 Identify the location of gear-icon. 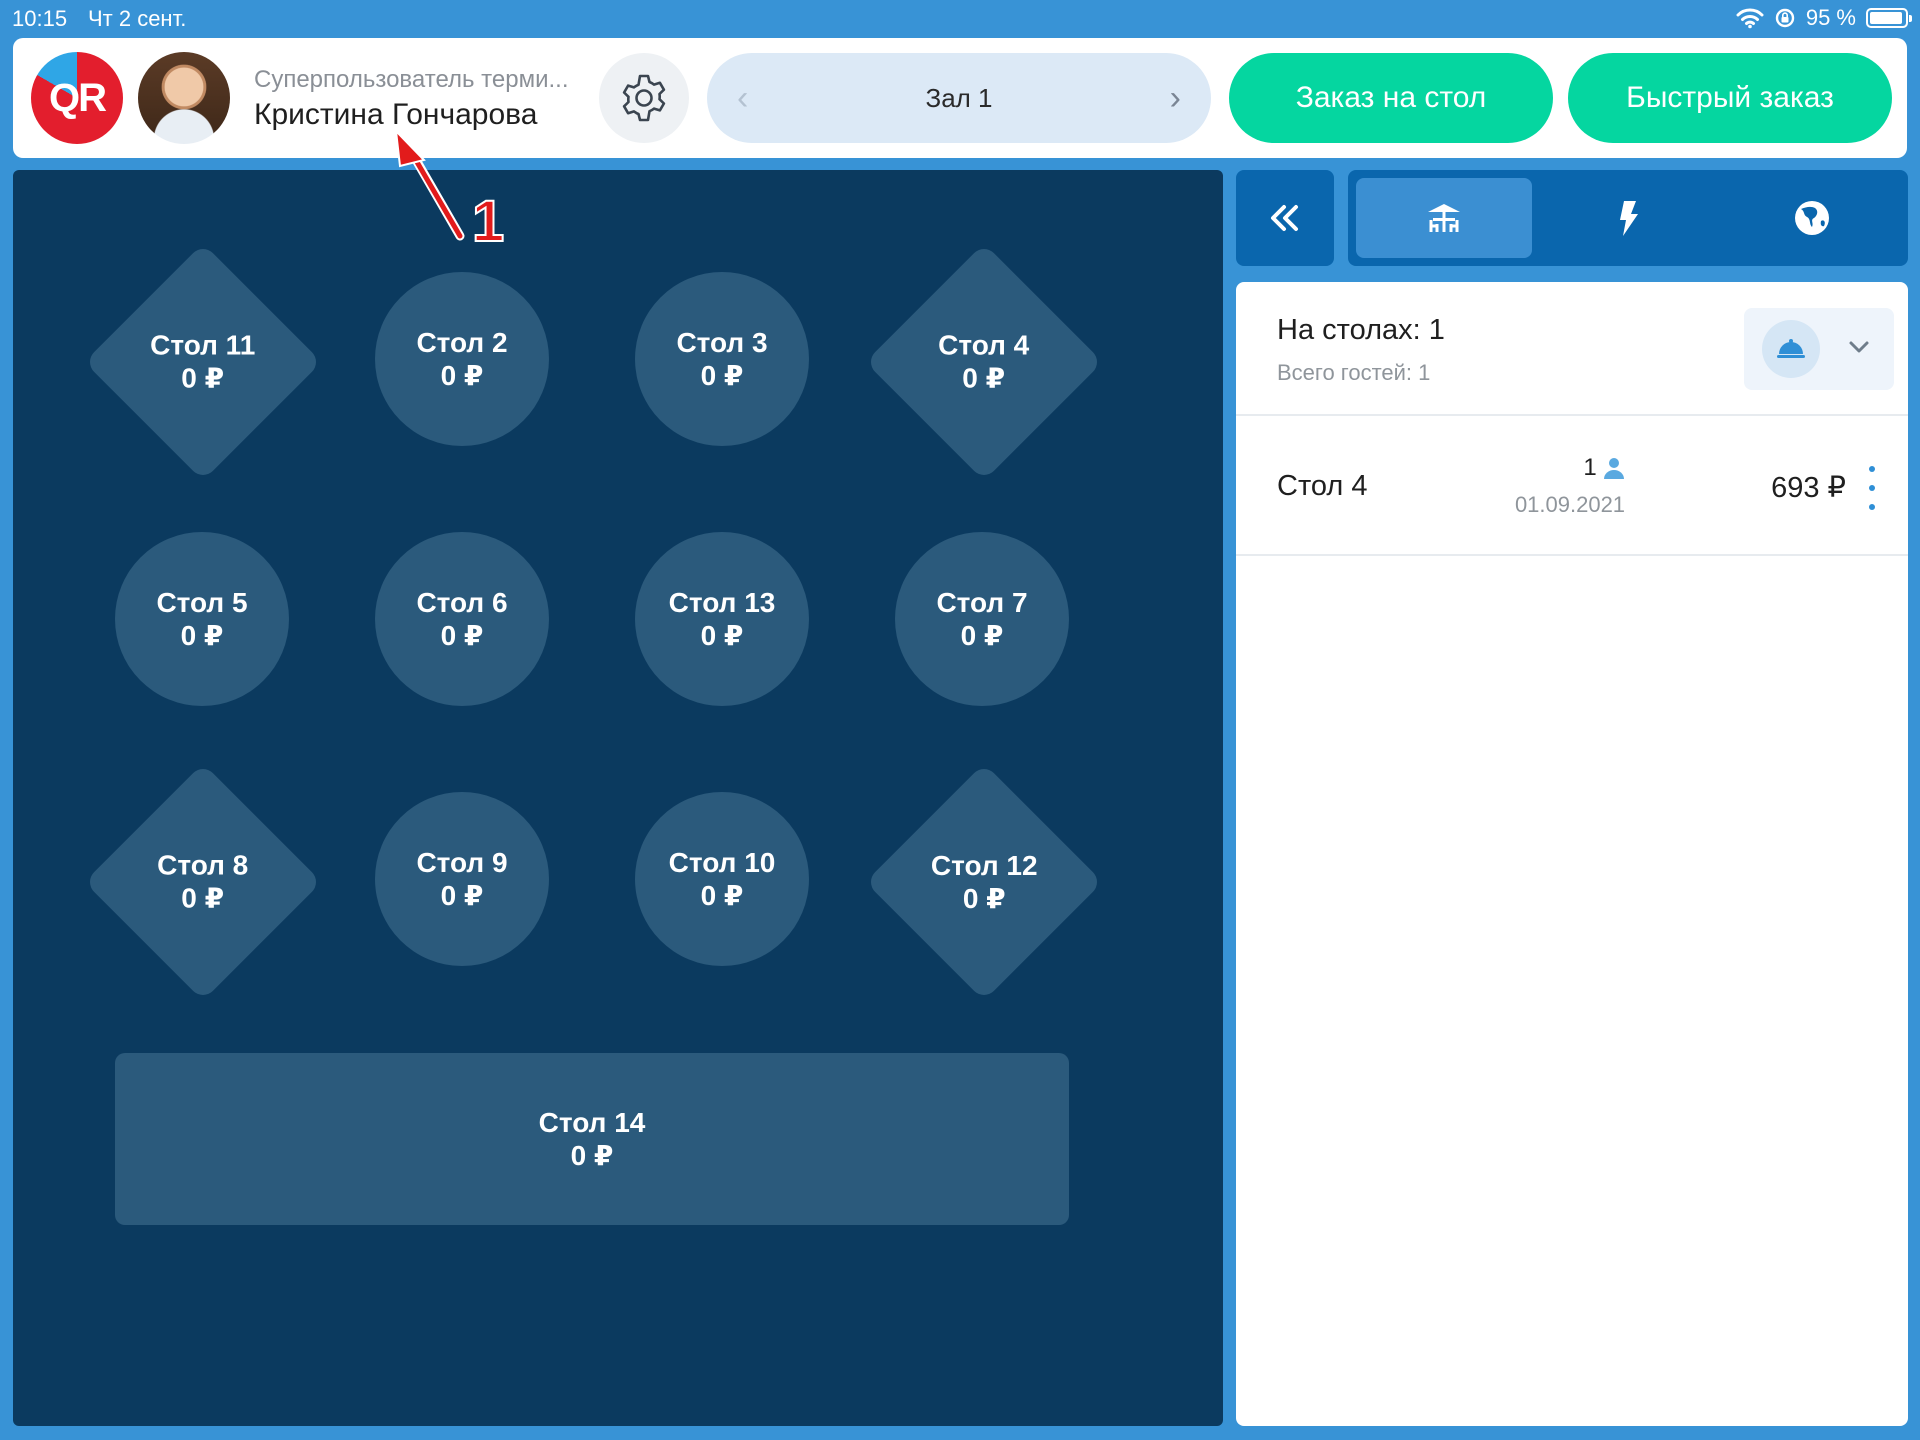
(644, 98).